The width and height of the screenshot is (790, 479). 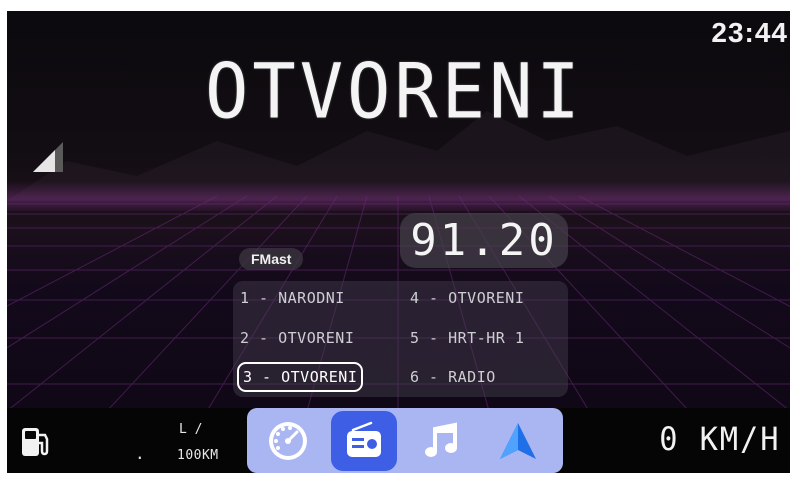 I want to click on navigation-arrow-icon, so click(x=518, y=441).